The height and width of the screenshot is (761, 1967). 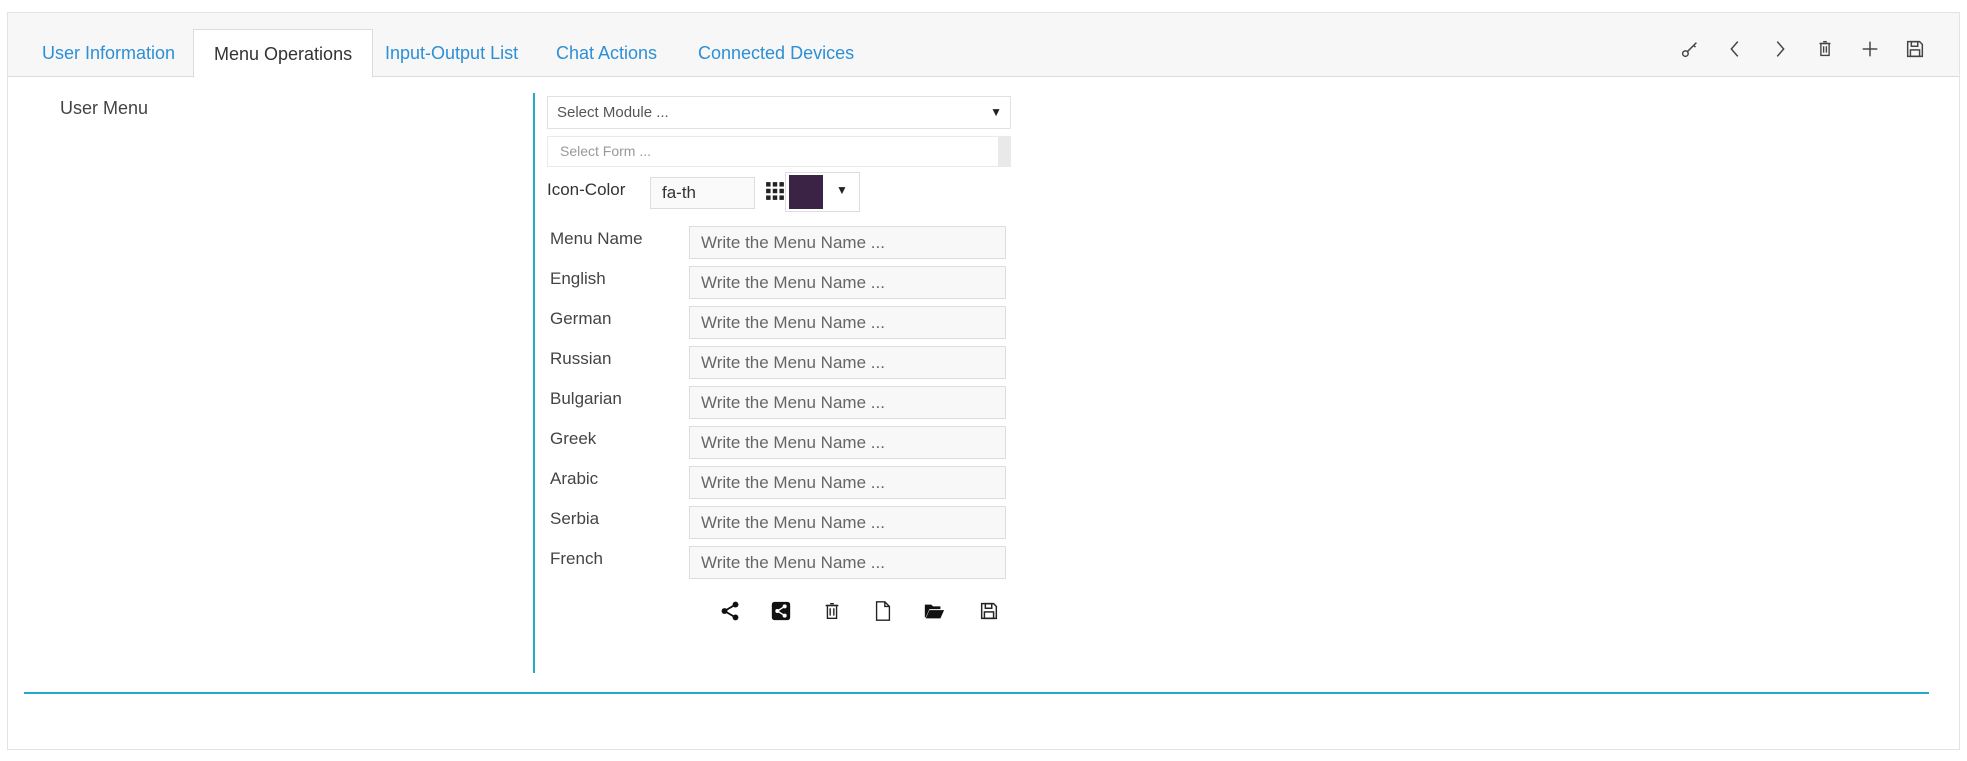 I want to click on color-picker: ▼, so click(x=822, y=192).